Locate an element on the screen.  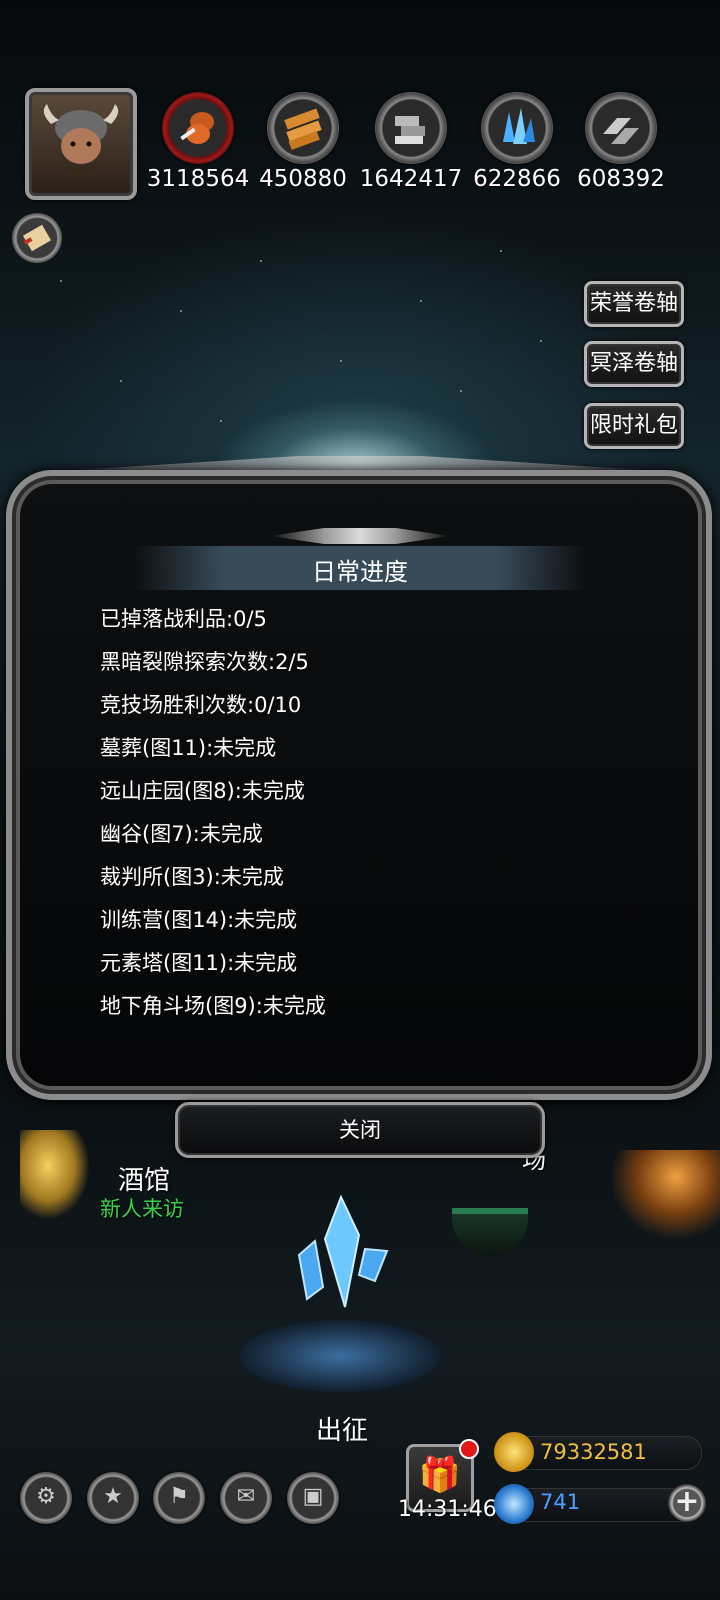
dialog-title: 日常进度 is located at coordinates (360, 572).